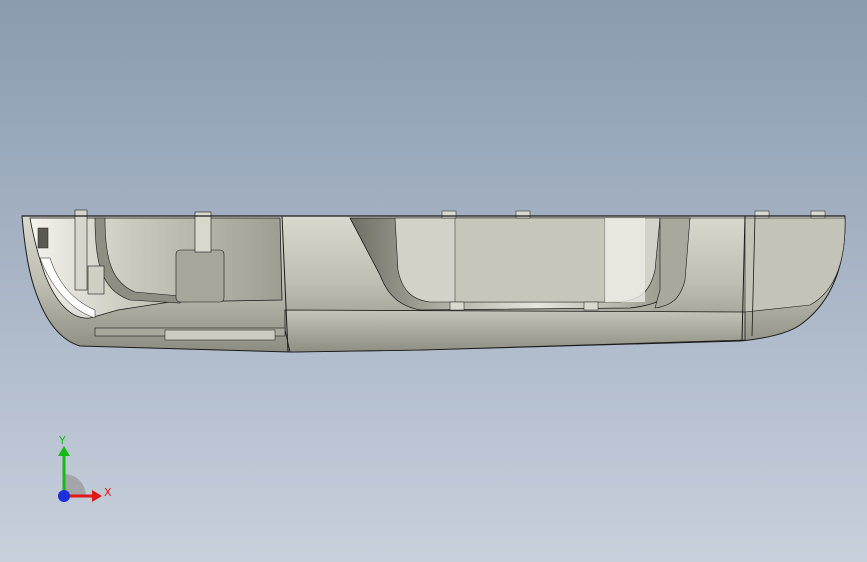 The image size is (867, 562). What do you see at coordinates (200, 276) in the screenshot?
I see `cylinder-boss` at bounding box center [200, 276].